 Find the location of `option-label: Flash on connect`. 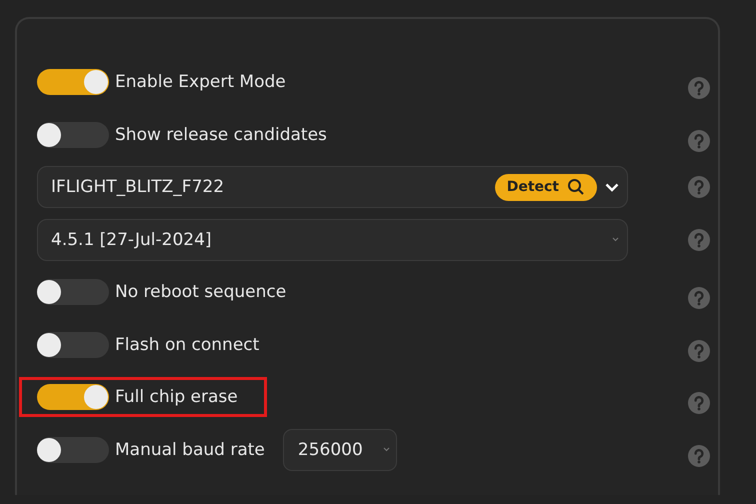

option-label: Flash on connect is located at coordinates (187, 344).